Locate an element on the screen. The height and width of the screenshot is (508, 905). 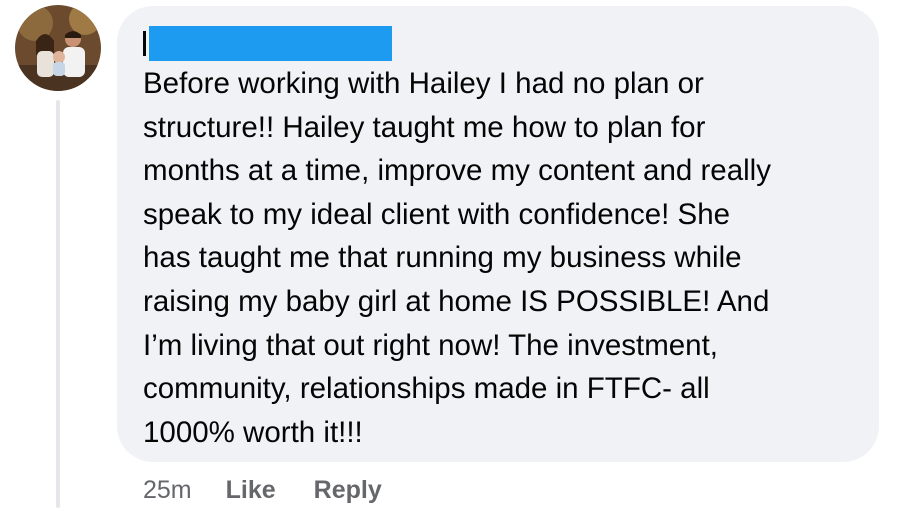
name-initial is located at coordinates (144, 43).